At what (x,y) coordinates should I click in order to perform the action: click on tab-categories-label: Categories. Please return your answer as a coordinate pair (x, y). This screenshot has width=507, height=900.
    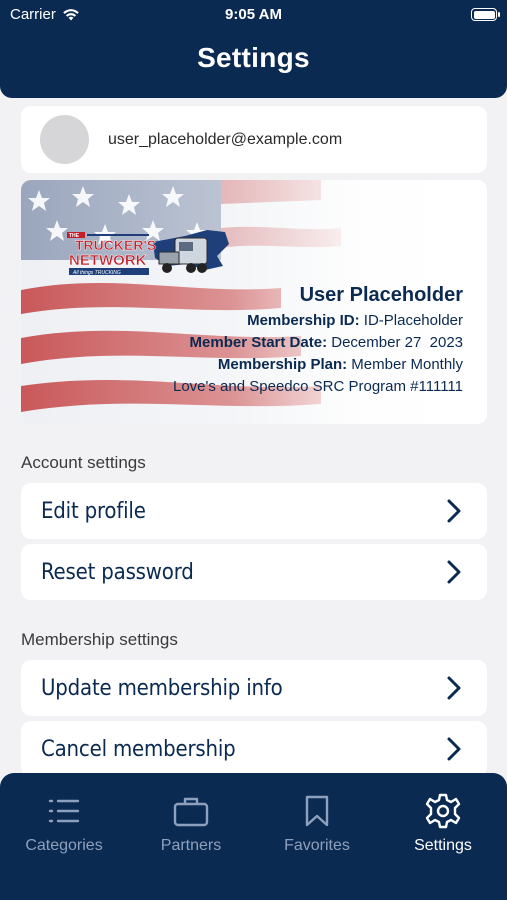
    Looking at the image, I should click on (64, 845).